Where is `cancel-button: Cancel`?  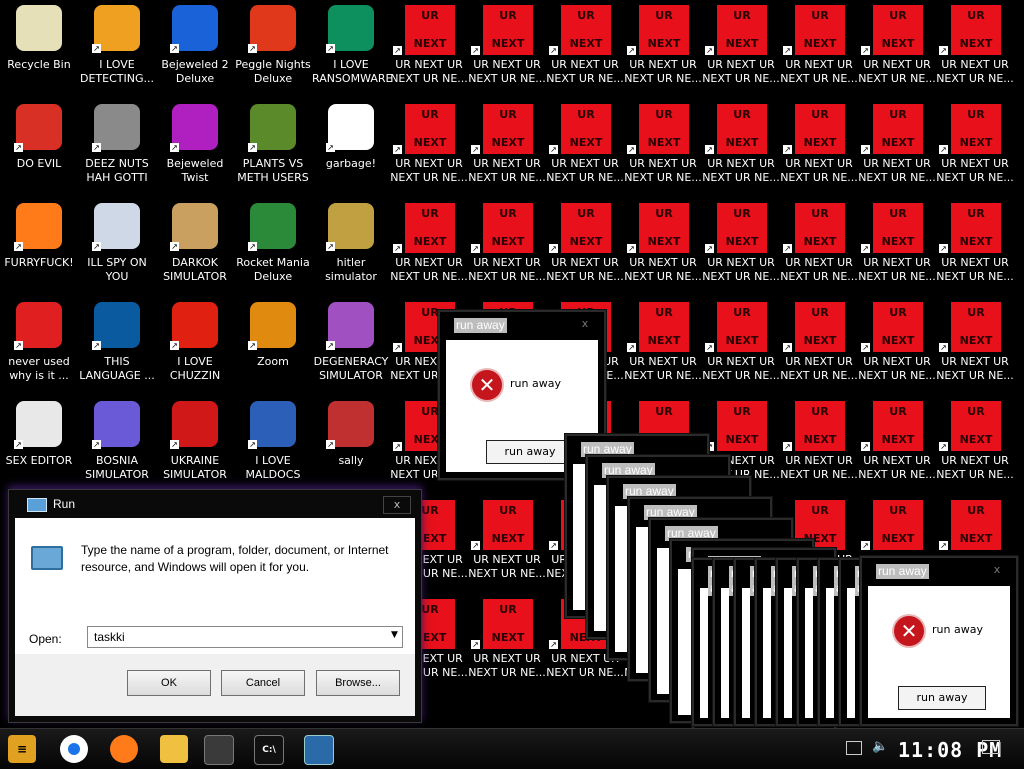
cancel-button: Cancel is located at coordinates (263, 683).